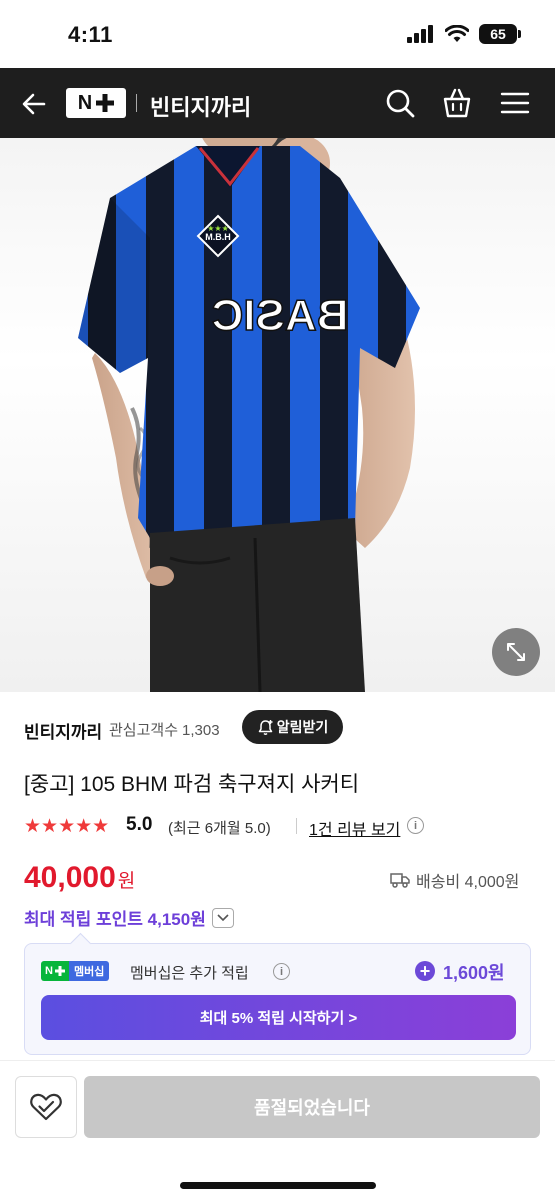 Image resolution: width=555 pixels, height=1200 pixels. What do you see at coordinates (144, 730) in the screenshot?
I see `followers-label: 관심고객수` at bounding box center [144, 730].